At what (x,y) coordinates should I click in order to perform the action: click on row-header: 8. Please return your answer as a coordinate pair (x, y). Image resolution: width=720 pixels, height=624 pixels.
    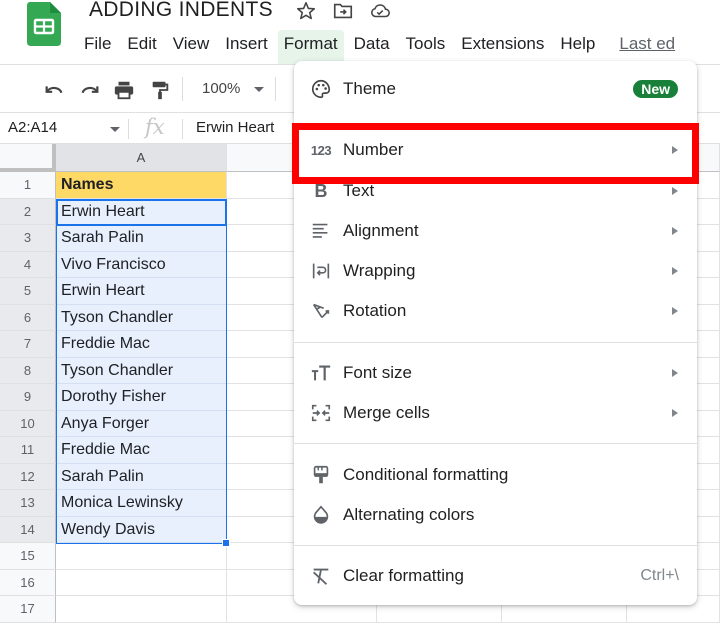
    Looking at the image, I should click on (28, 370).